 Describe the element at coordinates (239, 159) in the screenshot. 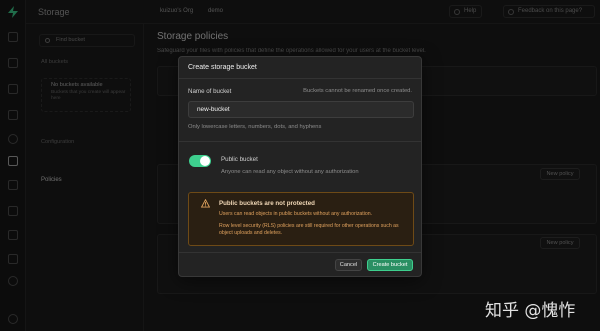

I see `public-bucket-label: Public bucket` at that location.